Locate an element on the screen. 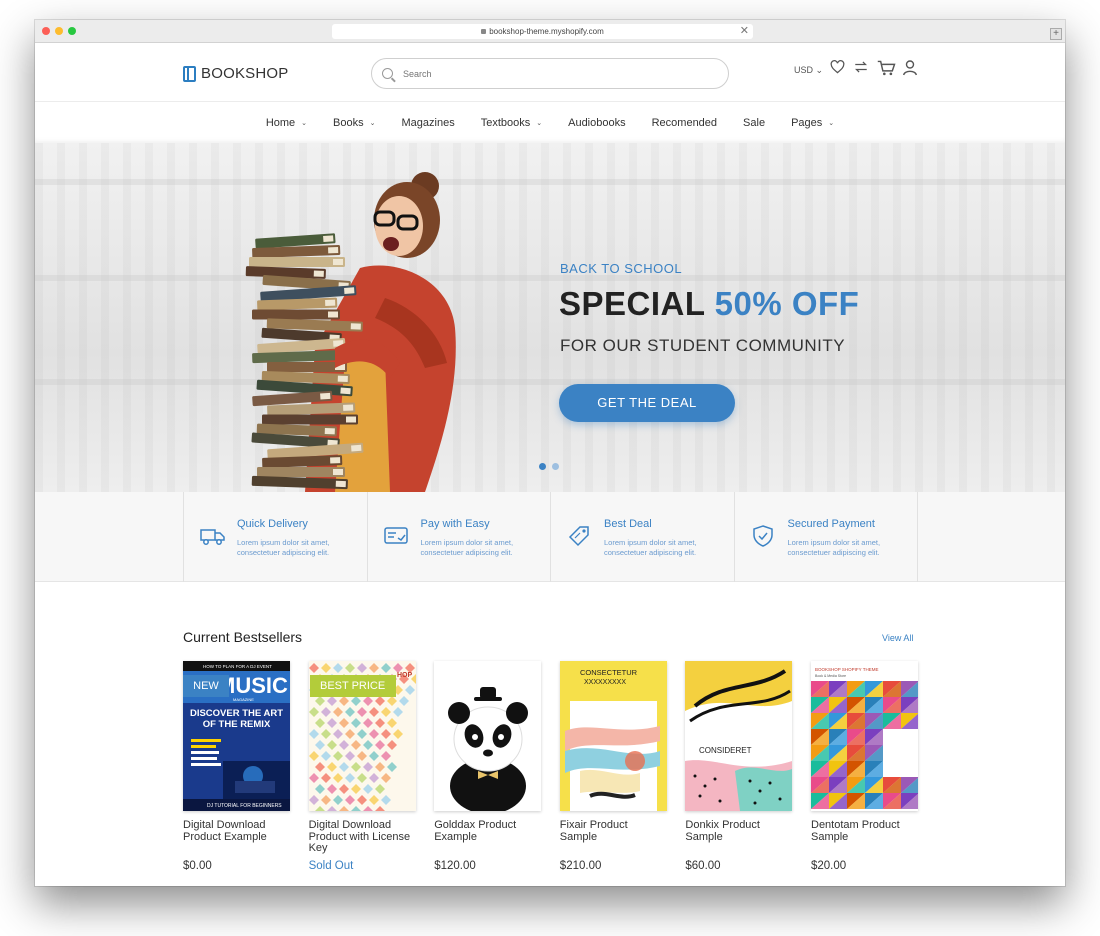 The image size is (1100, 936). minimize-window-button is located at coordinates (59, 31).